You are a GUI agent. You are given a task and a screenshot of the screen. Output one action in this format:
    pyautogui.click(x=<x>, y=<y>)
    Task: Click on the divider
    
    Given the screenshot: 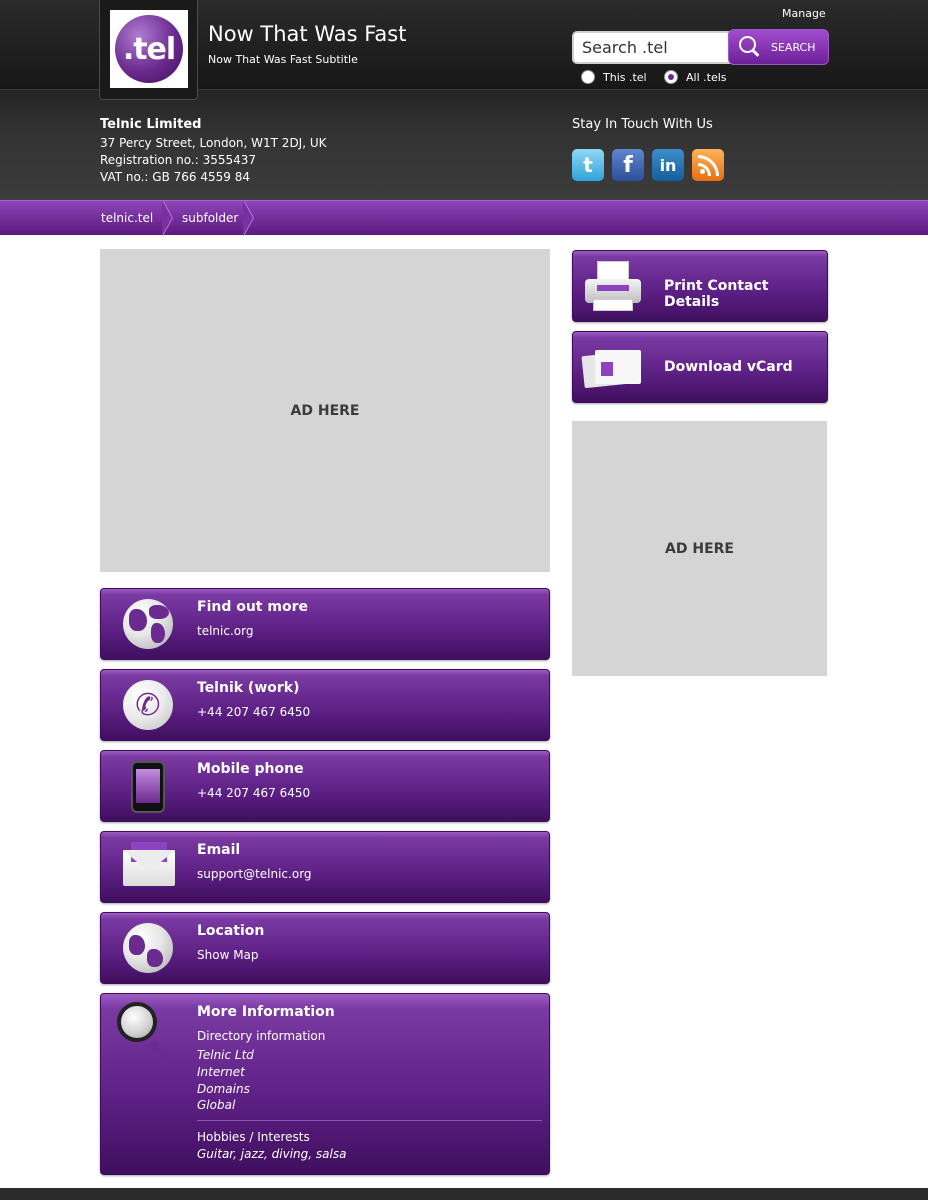 What is the action you would take?
    pyautogui.click(x=369, y=1120)
    